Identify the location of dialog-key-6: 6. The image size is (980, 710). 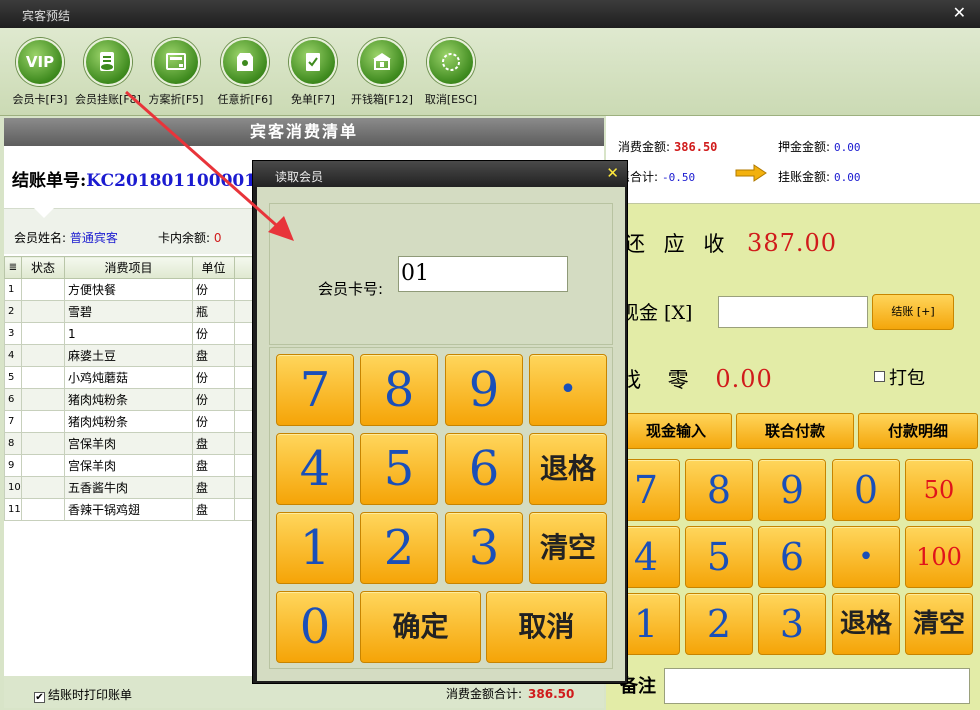
(484, 469).